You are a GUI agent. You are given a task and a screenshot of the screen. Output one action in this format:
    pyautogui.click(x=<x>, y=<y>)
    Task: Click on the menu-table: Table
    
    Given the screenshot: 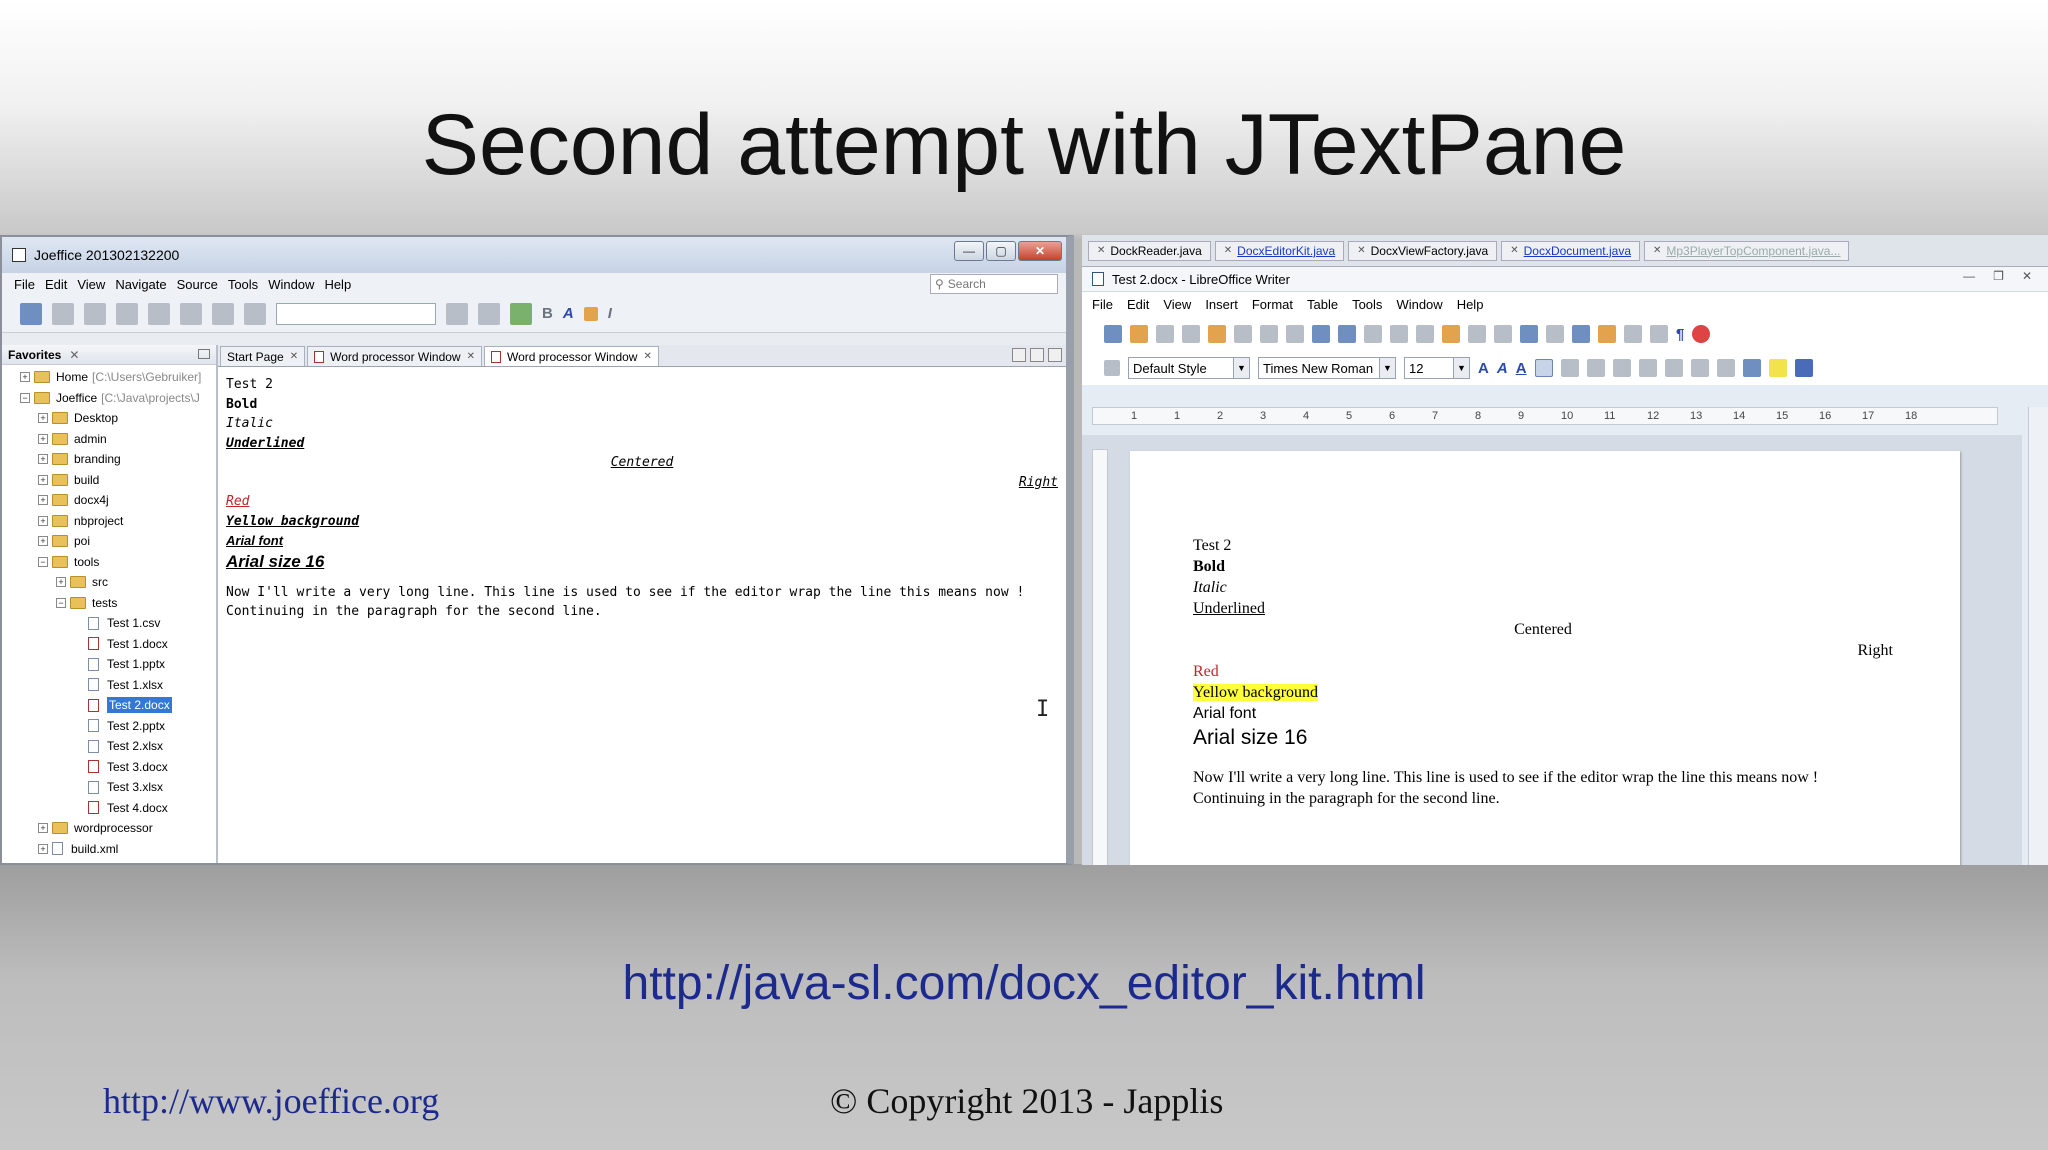 What is the action you would take?
    pyautogui.click(x=1322, y=304)
    